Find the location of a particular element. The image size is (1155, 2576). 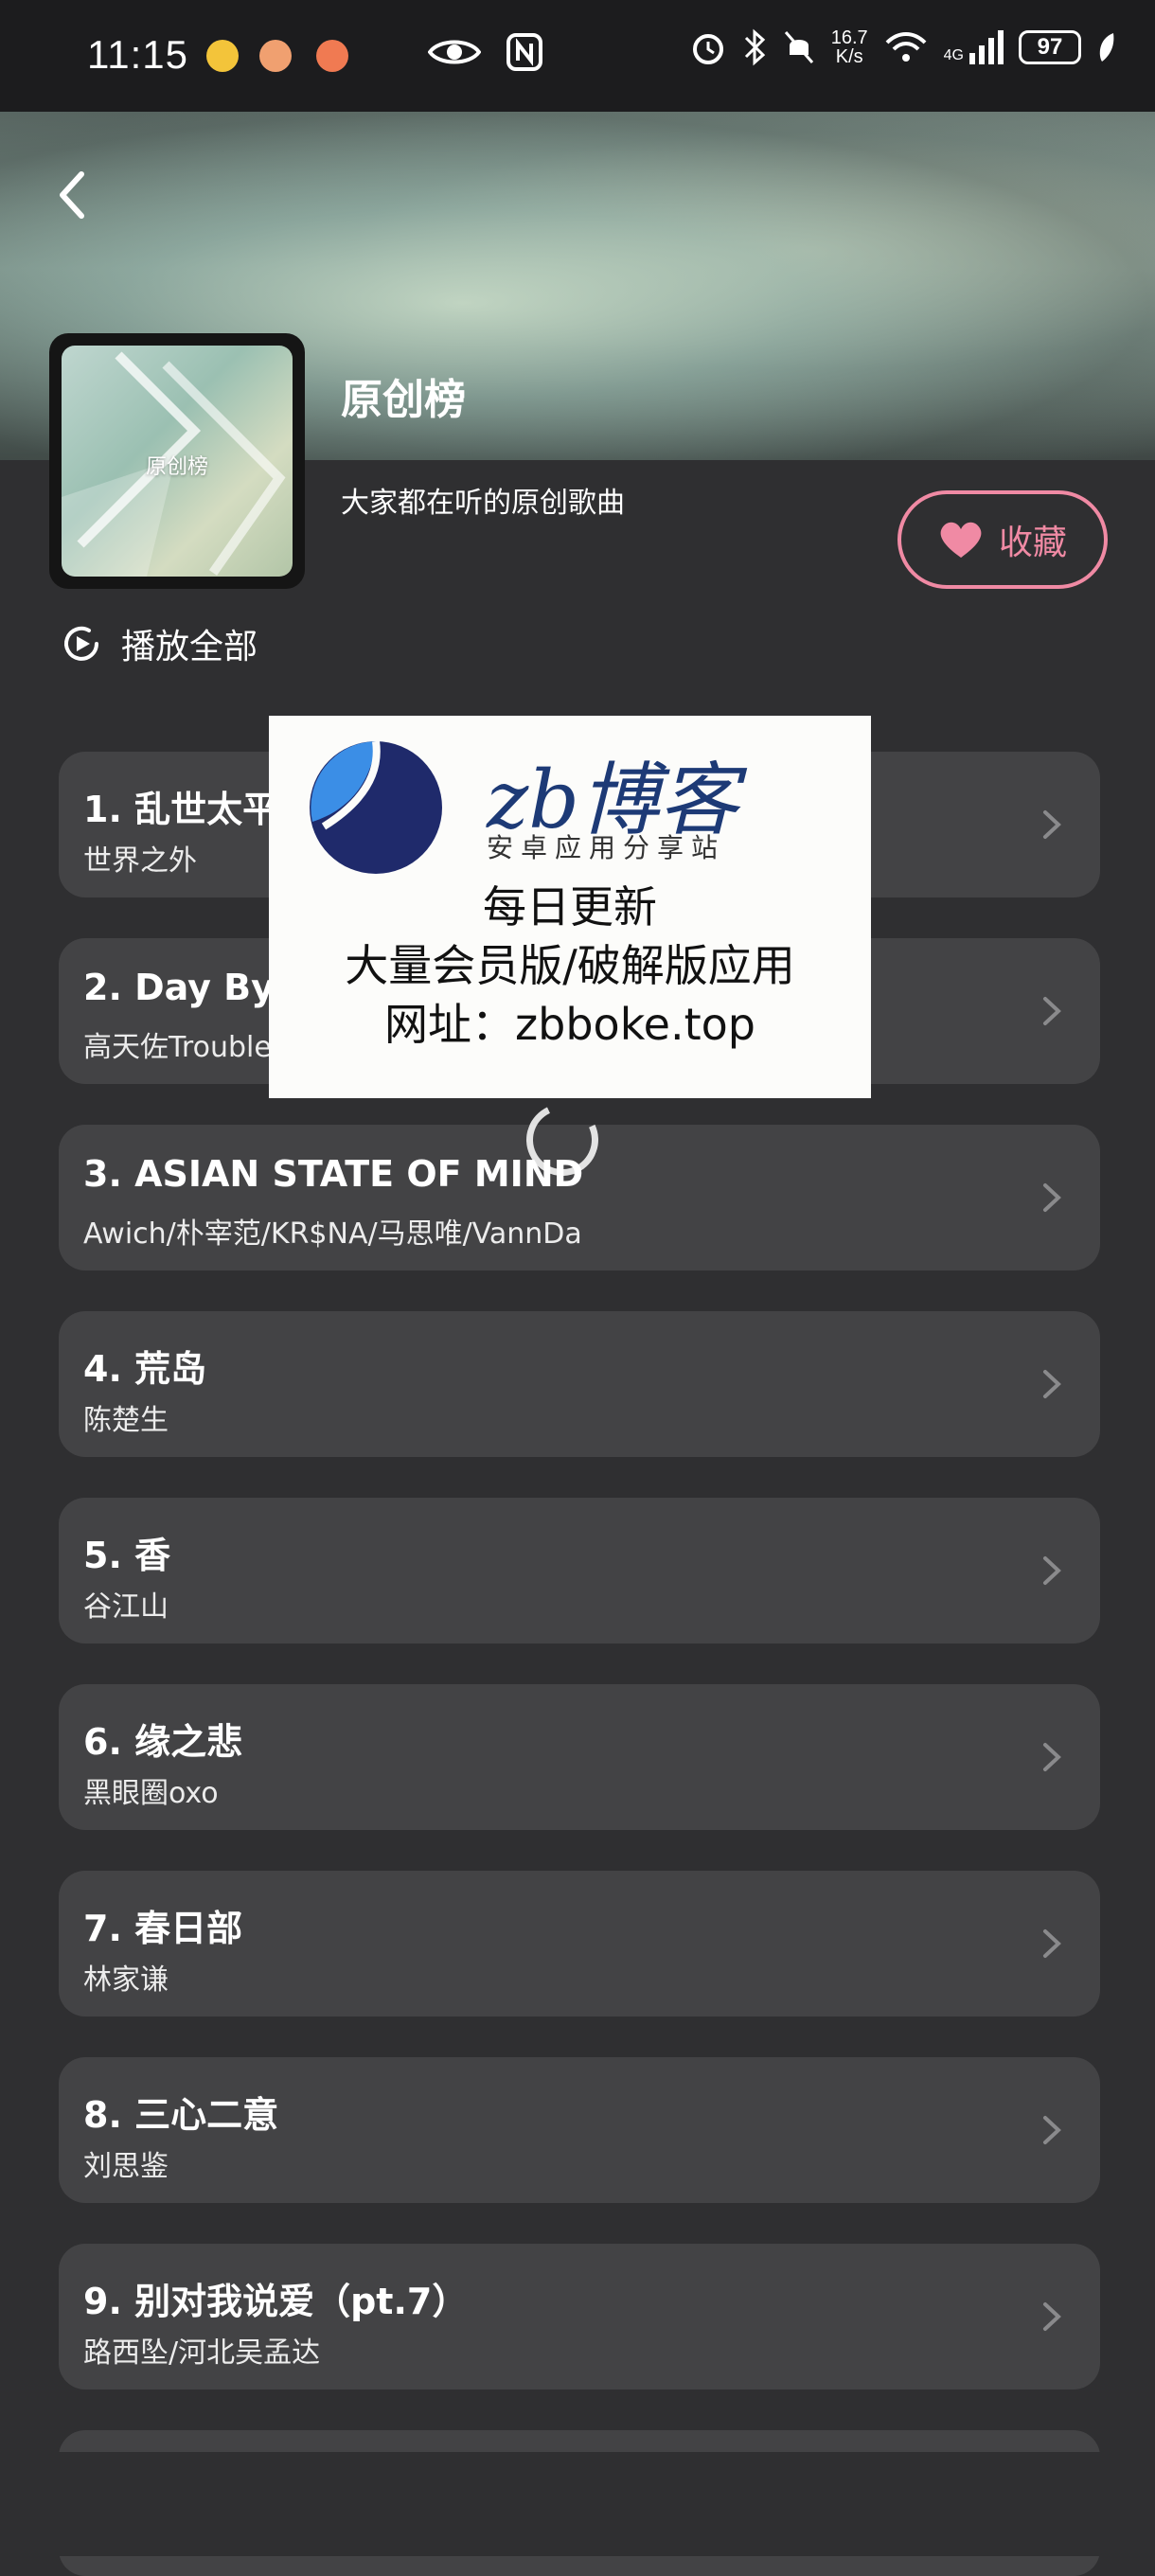

bluetooth-icon is located at coordinates (754, 47).